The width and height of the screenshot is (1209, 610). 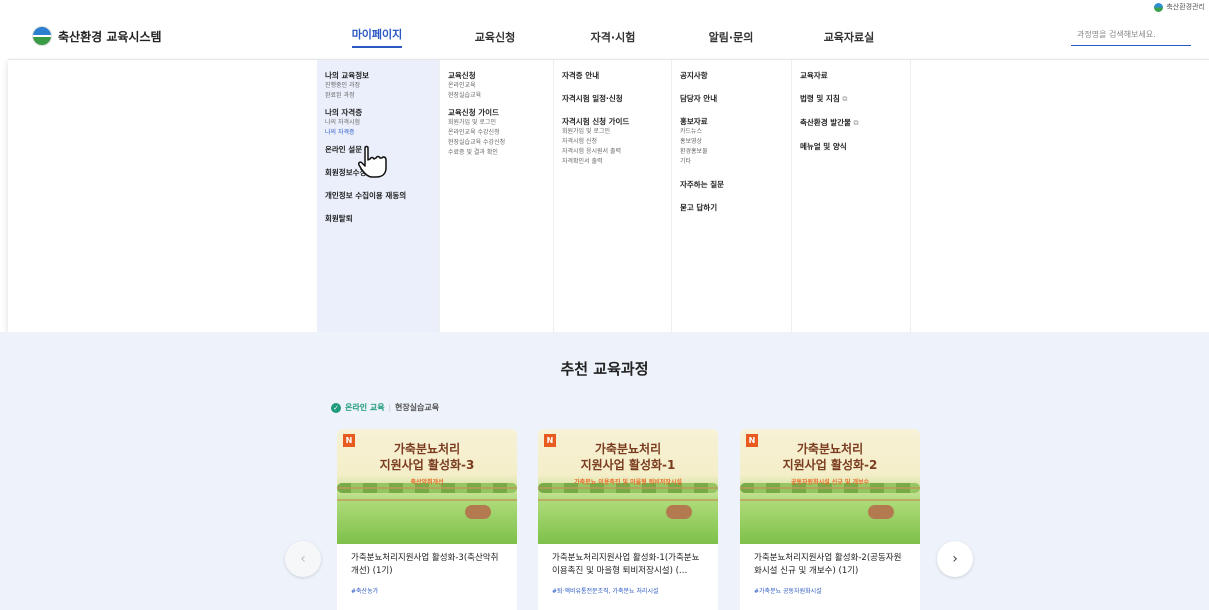 What do you see at coordinates (372, 161) in the screenshot?
I see `hand-pointer-cursor-icon` at bounding box center [372, 161].